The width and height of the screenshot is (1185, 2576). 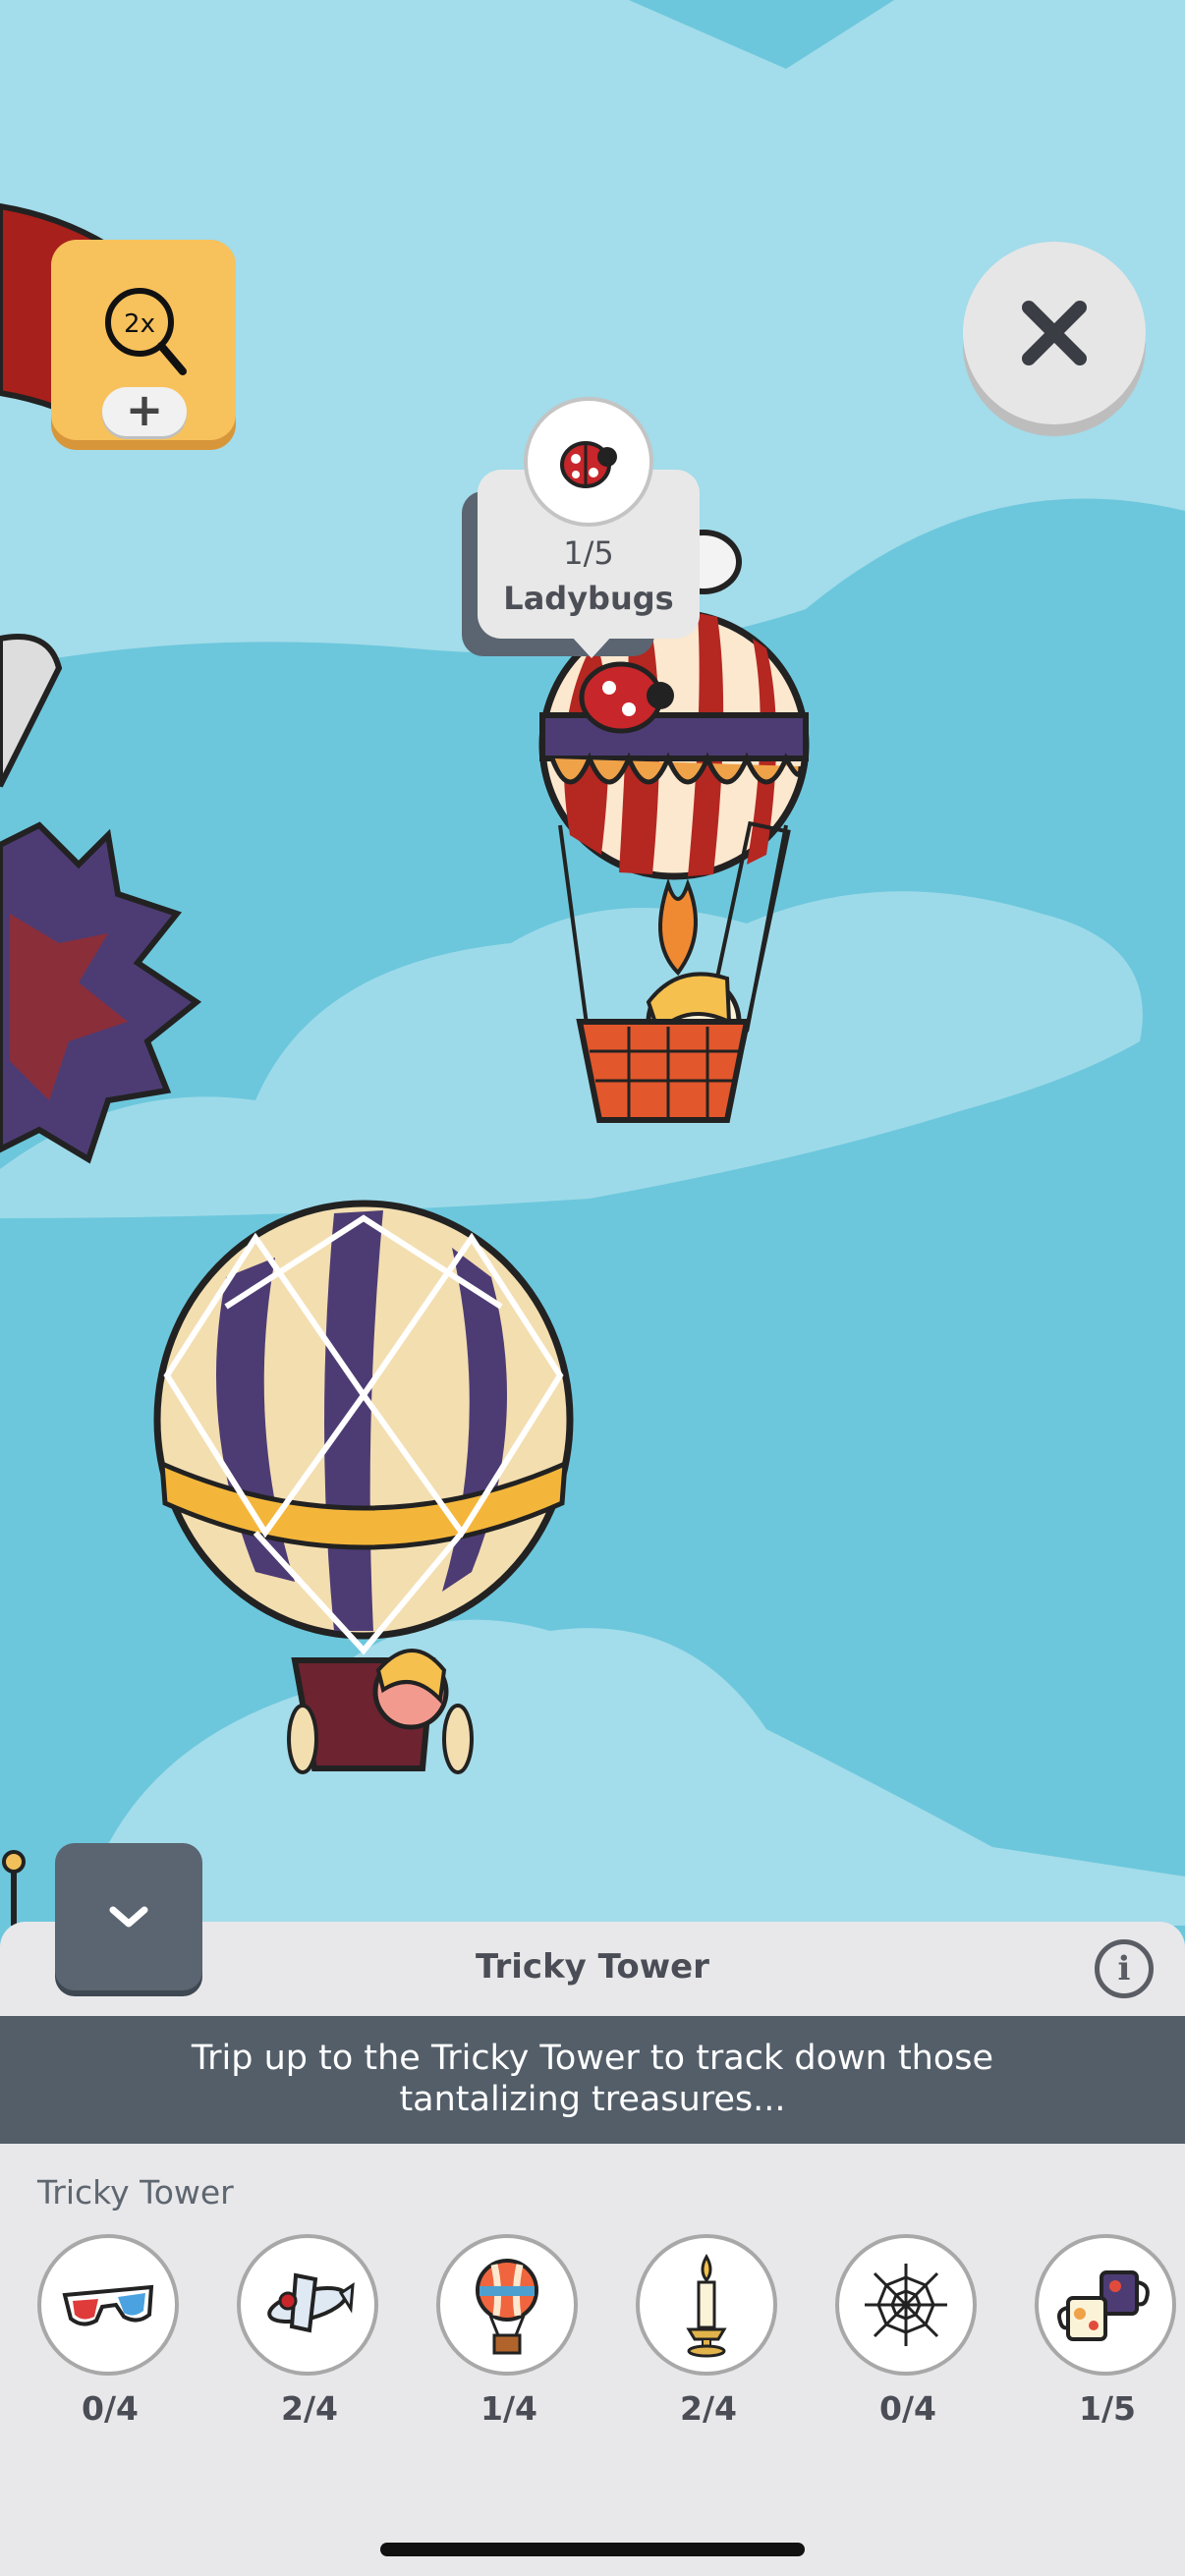 What do you see at coordinates (108, 2305) in the screenshot?
I see `3d-glasses-icon` at bounding box center [108, 2305].